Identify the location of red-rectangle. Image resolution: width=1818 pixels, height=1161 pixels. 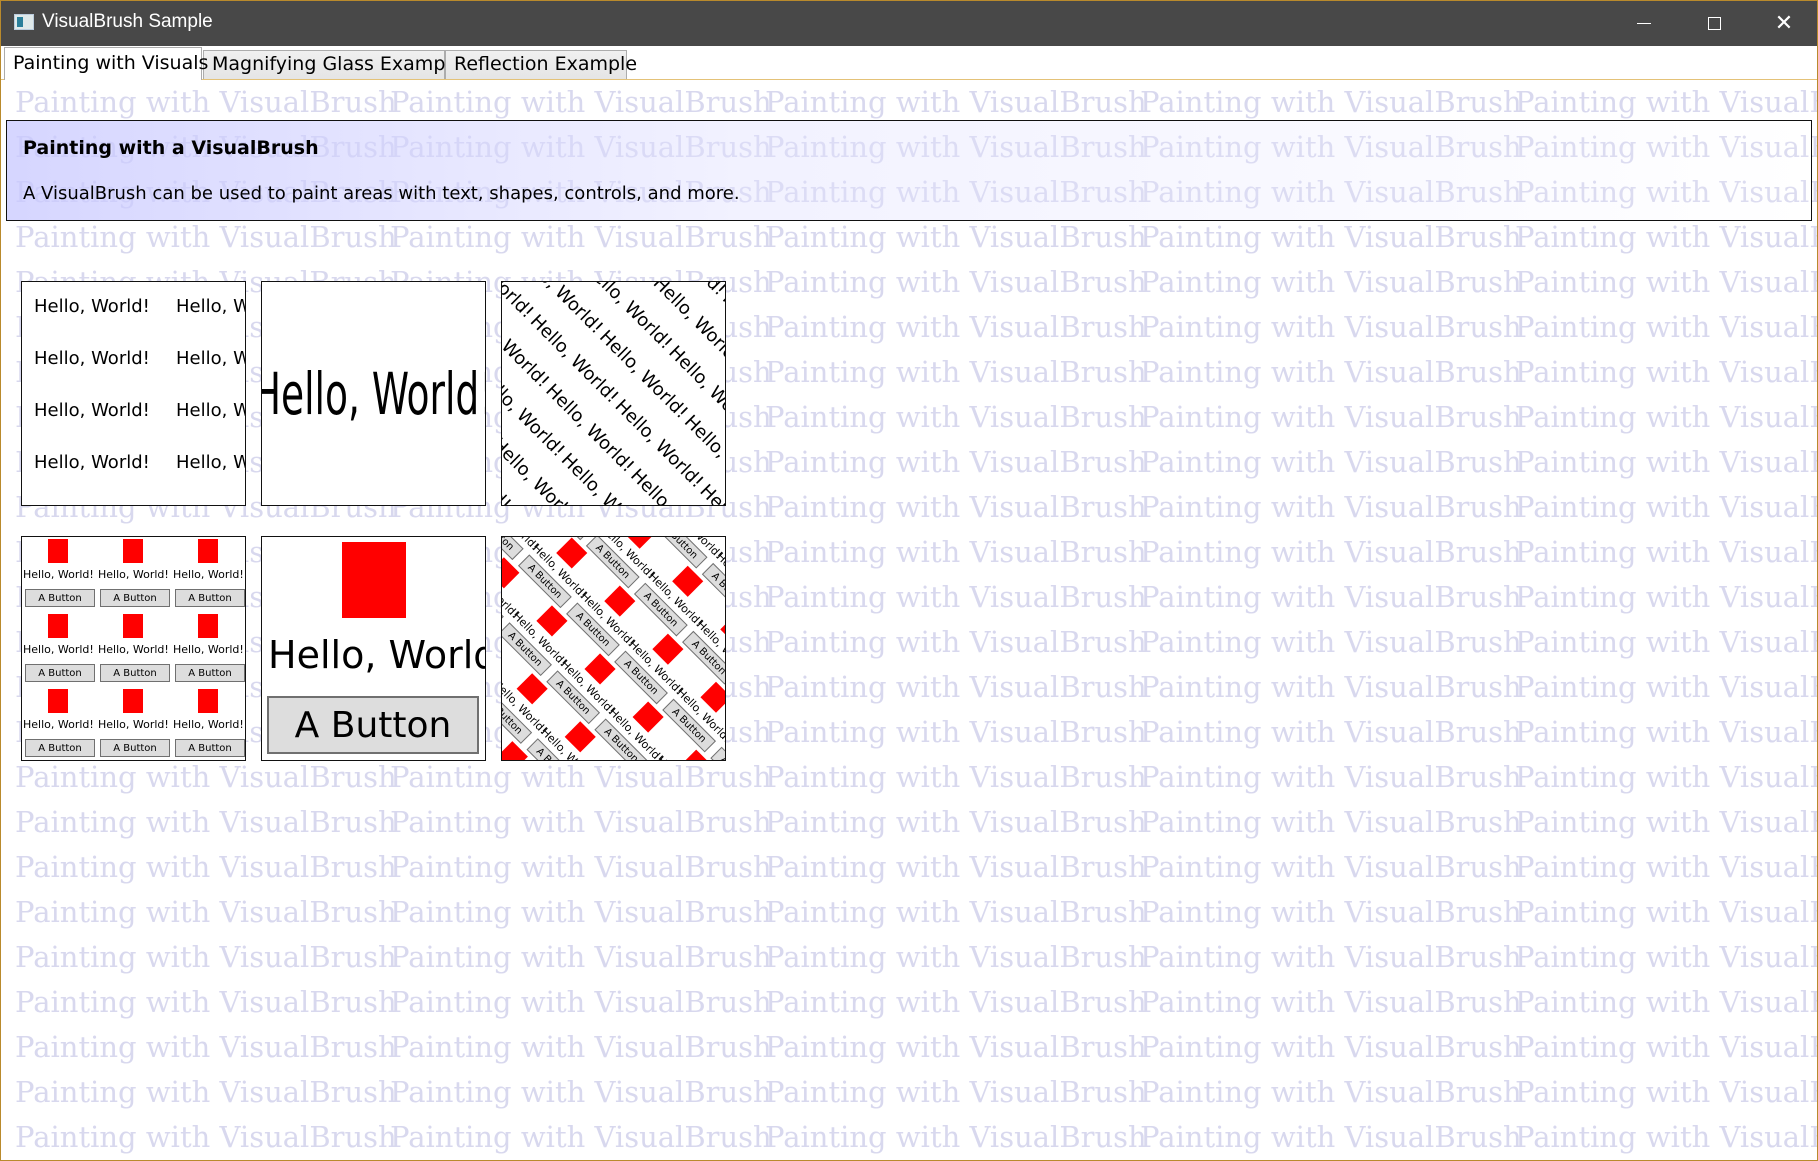
(374, 580).